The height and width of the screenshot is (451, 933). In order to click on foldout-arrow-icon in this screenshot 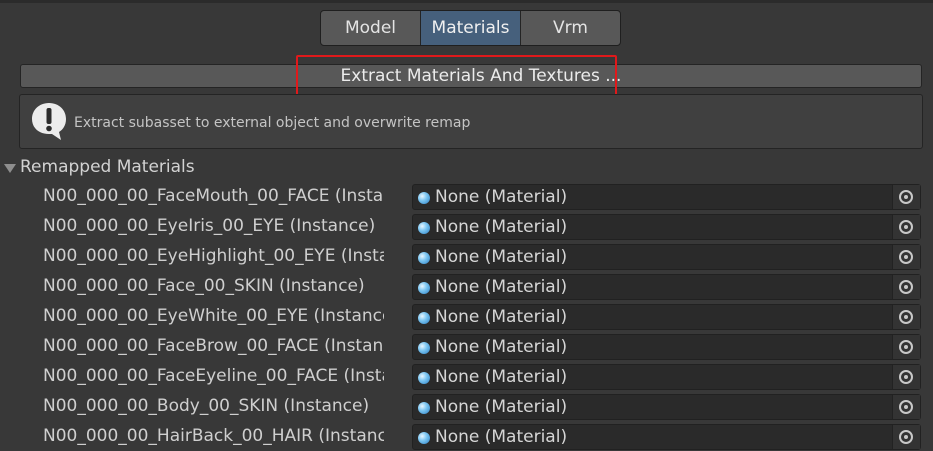, I will do `click(10, 168)`.